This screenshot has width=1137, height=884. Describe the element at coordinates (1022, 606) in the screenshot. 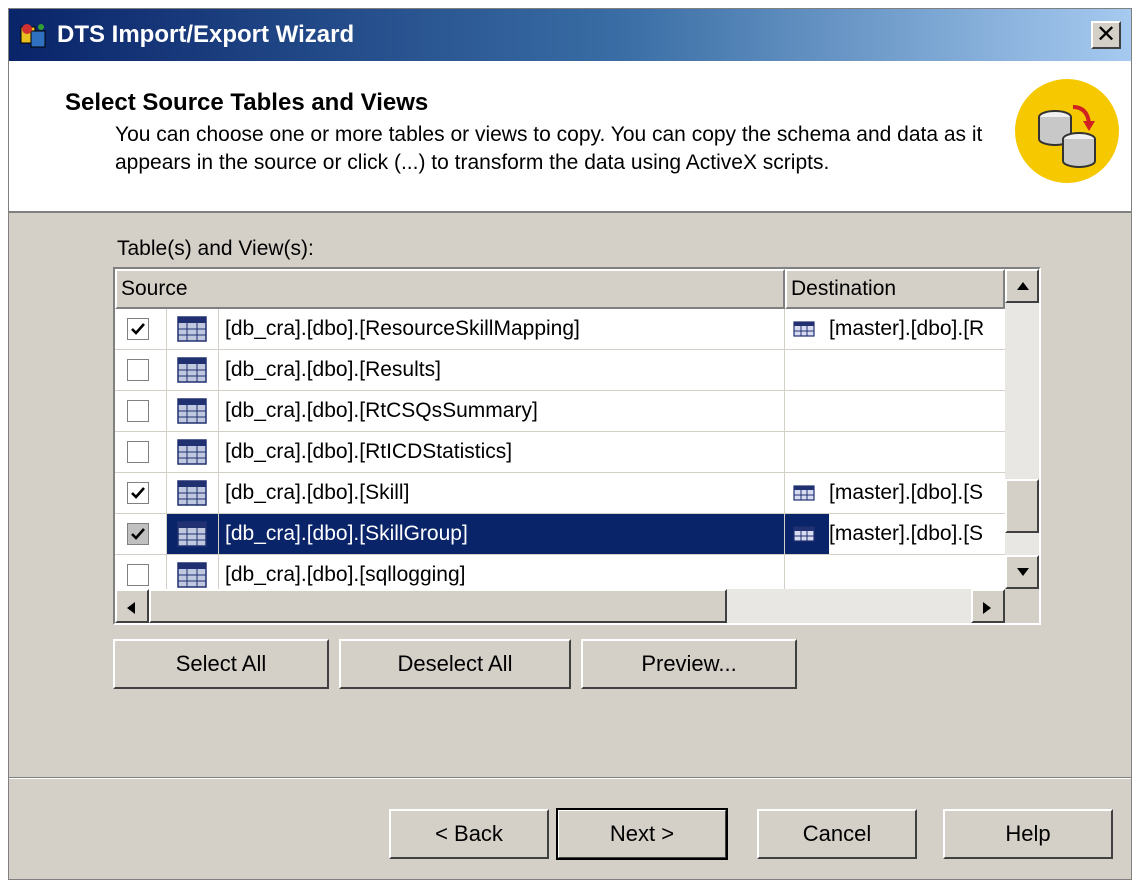

I see `scrollbar-corner` at that location.